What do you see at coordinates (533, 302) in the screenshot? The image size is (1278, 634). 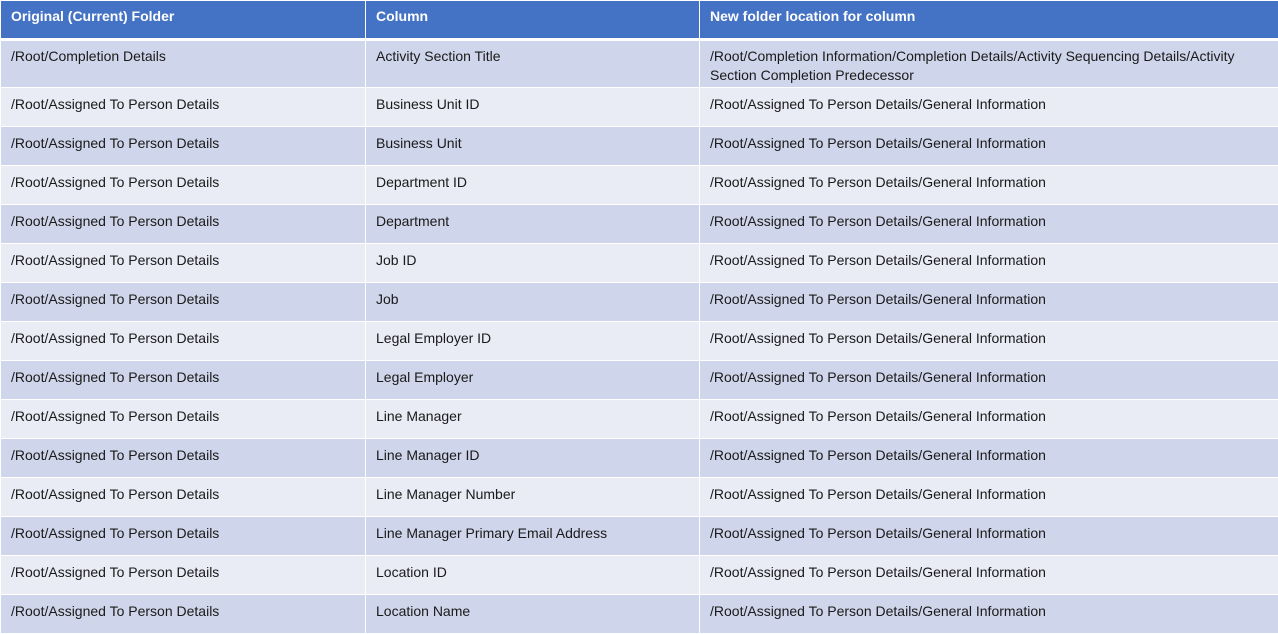 I see `cell-column: Job` at bounding box center [533, 302].